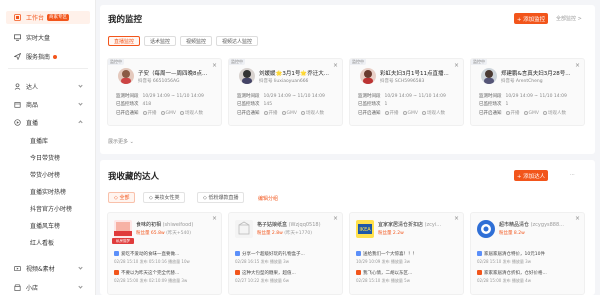 This screenshot has width=600, height=295. What do you see at coordinates (35, 18) in the screenshot?
I see `sidebar-item-label: 工作台` at bounding box center [35, 18].